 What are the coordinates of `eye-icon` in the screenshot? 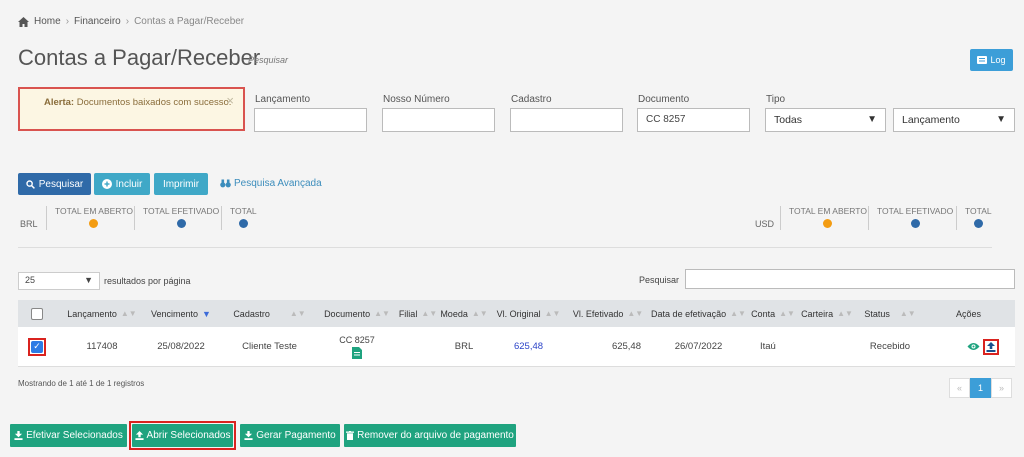 It's located at (973, 346).